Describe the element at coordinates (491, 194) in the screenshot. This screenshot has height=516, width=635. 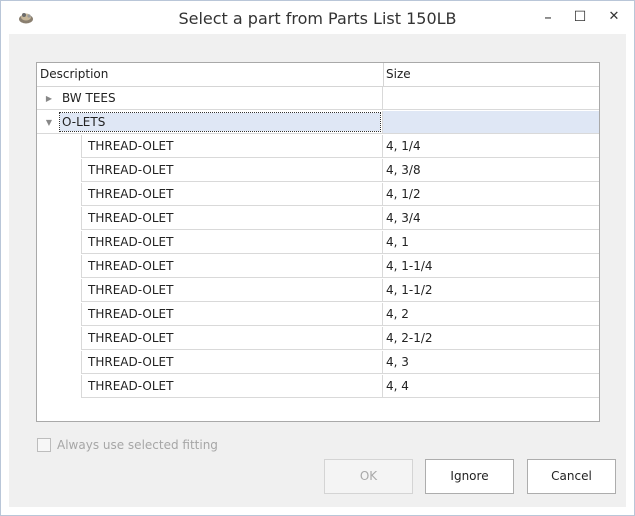
I see `size-cell: 4, 1/2` at that location.